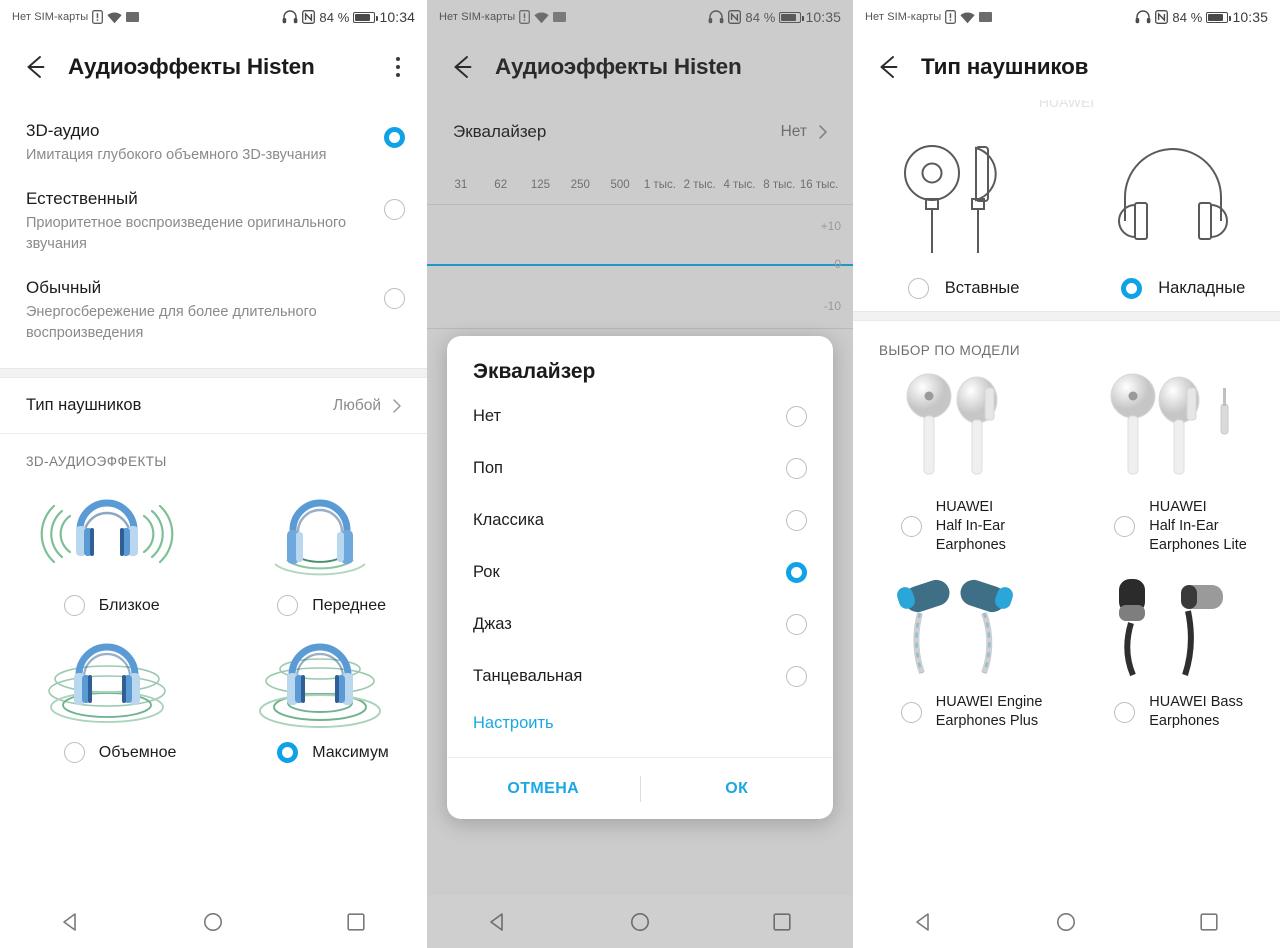 Image resolution: width=1280 pixels, height=948 pixels. I want to click on system-nav-bar, so click(213, 921).